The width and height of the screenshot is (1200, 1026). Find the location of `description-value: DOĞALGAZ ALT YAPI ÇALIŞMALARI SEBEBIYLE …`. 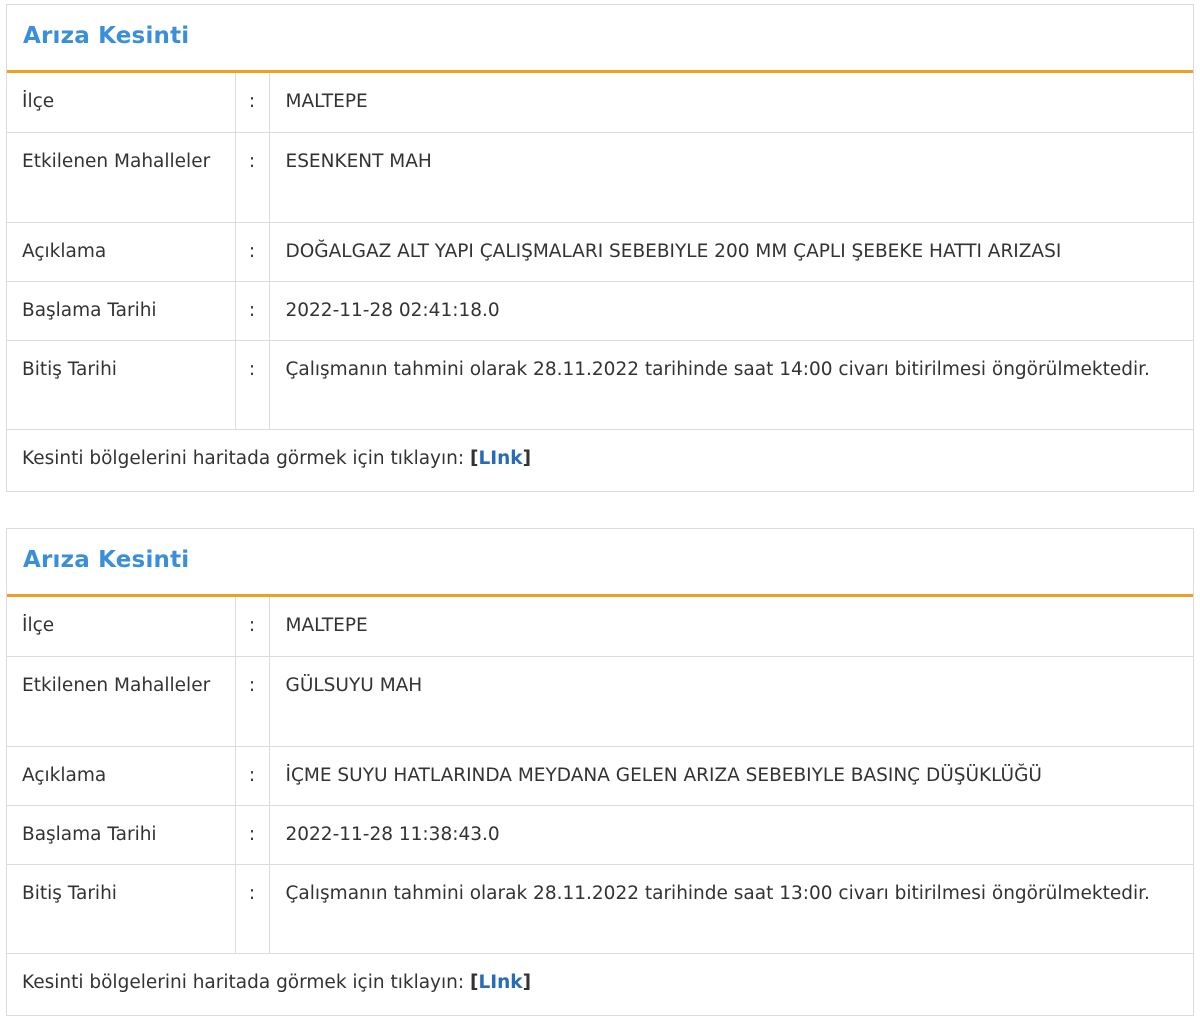

description-value: DOĞALGAZ ALT YAPI ÇALIŞMALARI SEBEBIYLE … is located at coordinates (731, 252).